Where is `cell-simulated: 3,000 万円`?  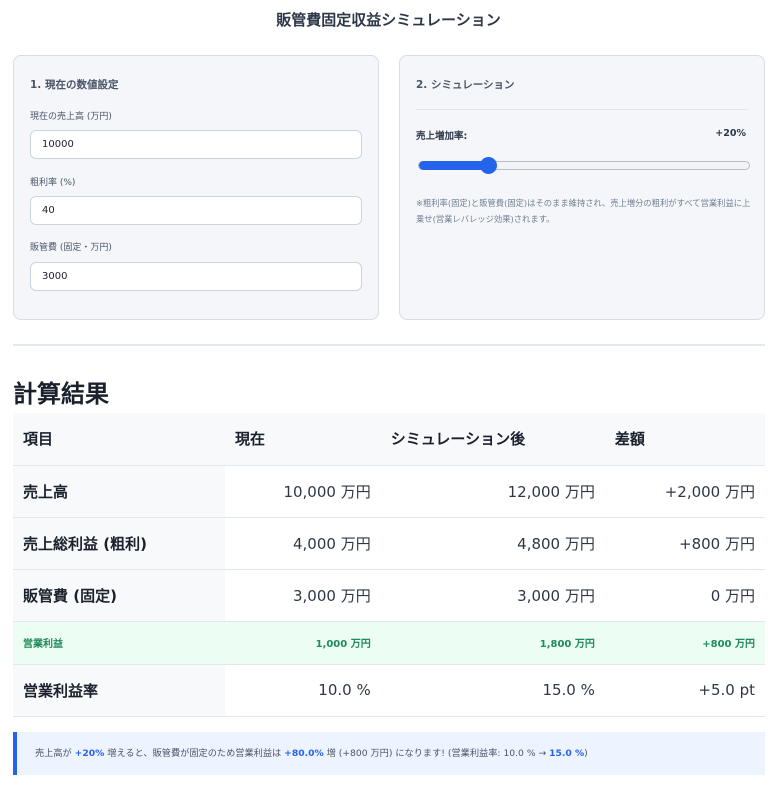
cell-simulated: 3,000 万円 is located at coordinates (492, 595).